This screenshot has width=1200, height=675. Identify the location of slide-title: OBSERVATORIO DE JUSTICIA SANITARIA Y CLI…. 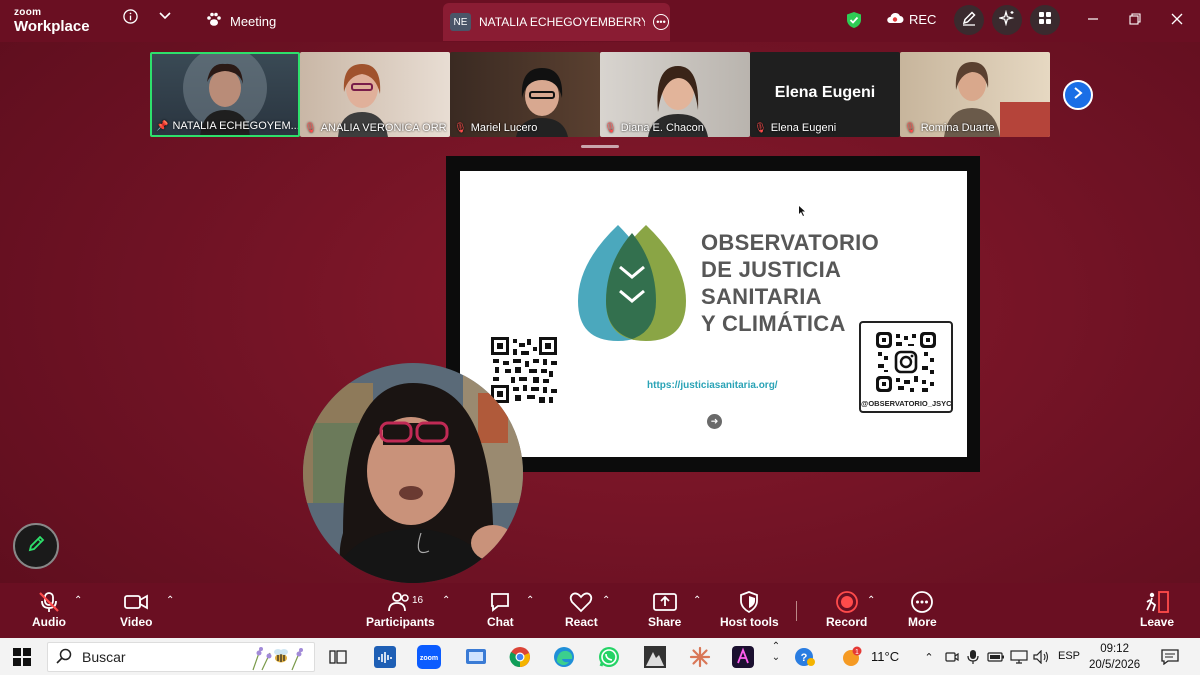
(790, 283).